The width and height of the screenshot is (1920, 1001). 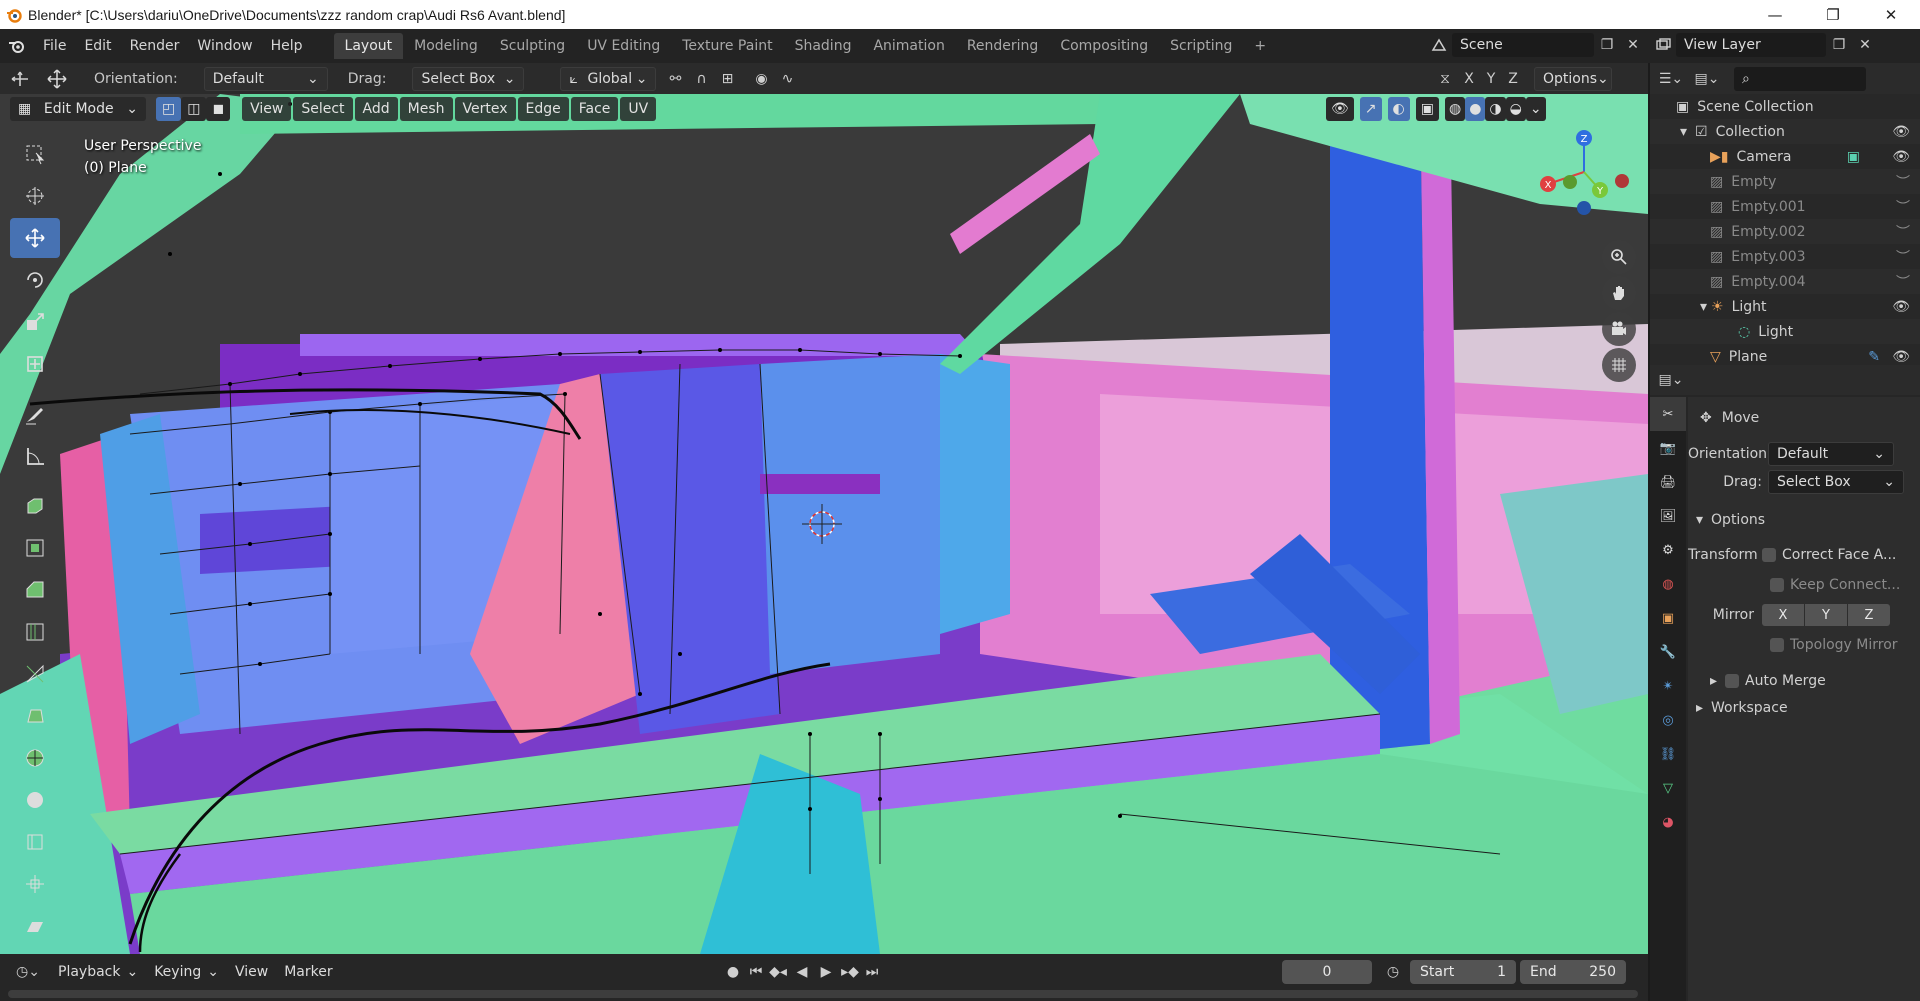 I want to click on material-tab-icon: ◕, so click(x=1668, y=822).